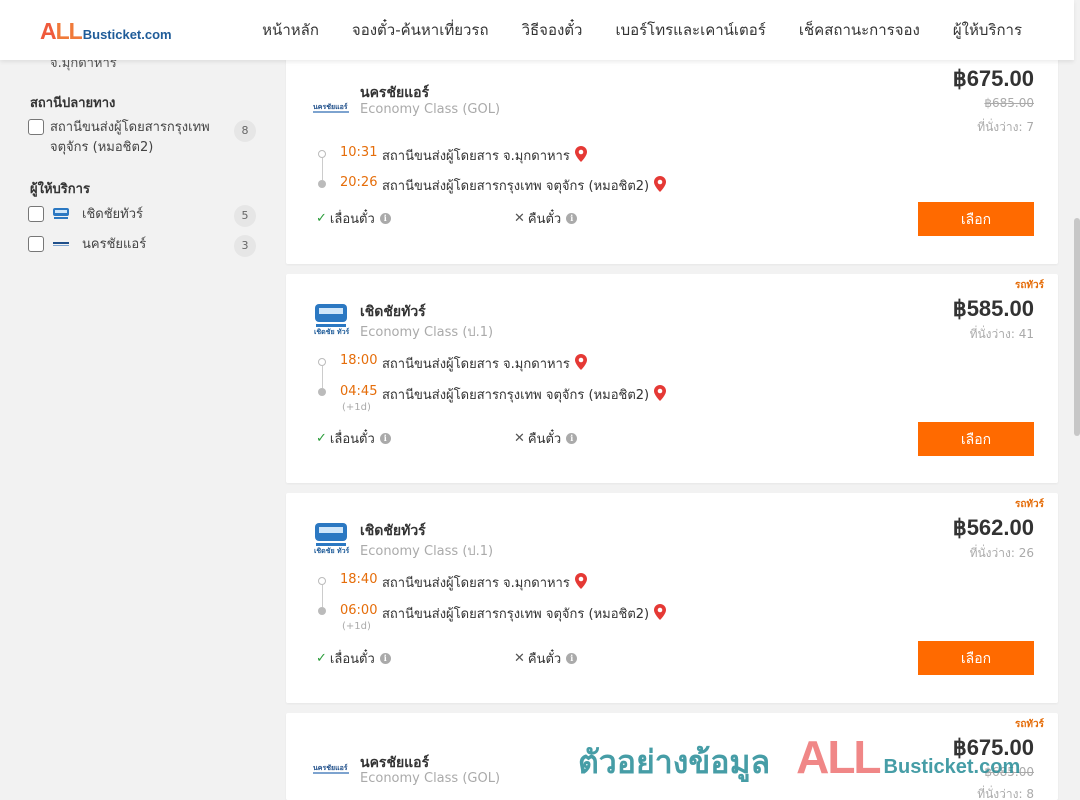  Describe the element at coordinates (359, 152) in the screenshot. I see `depart-time: 10:31` at that location.